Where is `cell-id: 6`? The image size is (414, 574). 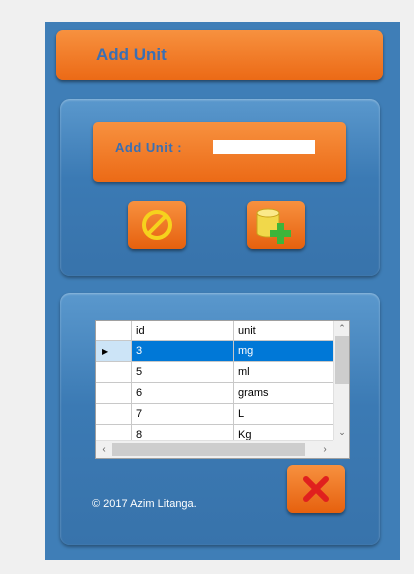
cell-id: 6 is located at coordinates (182, 393).